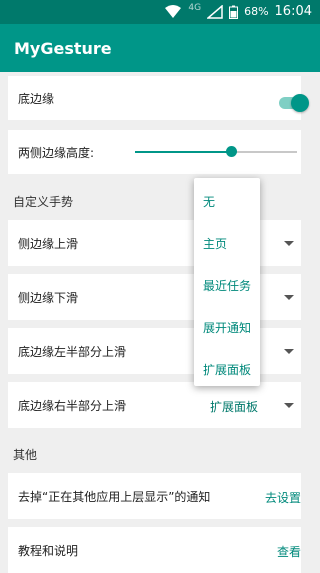 The image size is (320, 573). Describe the element at coordinates (234, 407) in the screenshot. I see `gesture-value: 扩展面板` at that location.